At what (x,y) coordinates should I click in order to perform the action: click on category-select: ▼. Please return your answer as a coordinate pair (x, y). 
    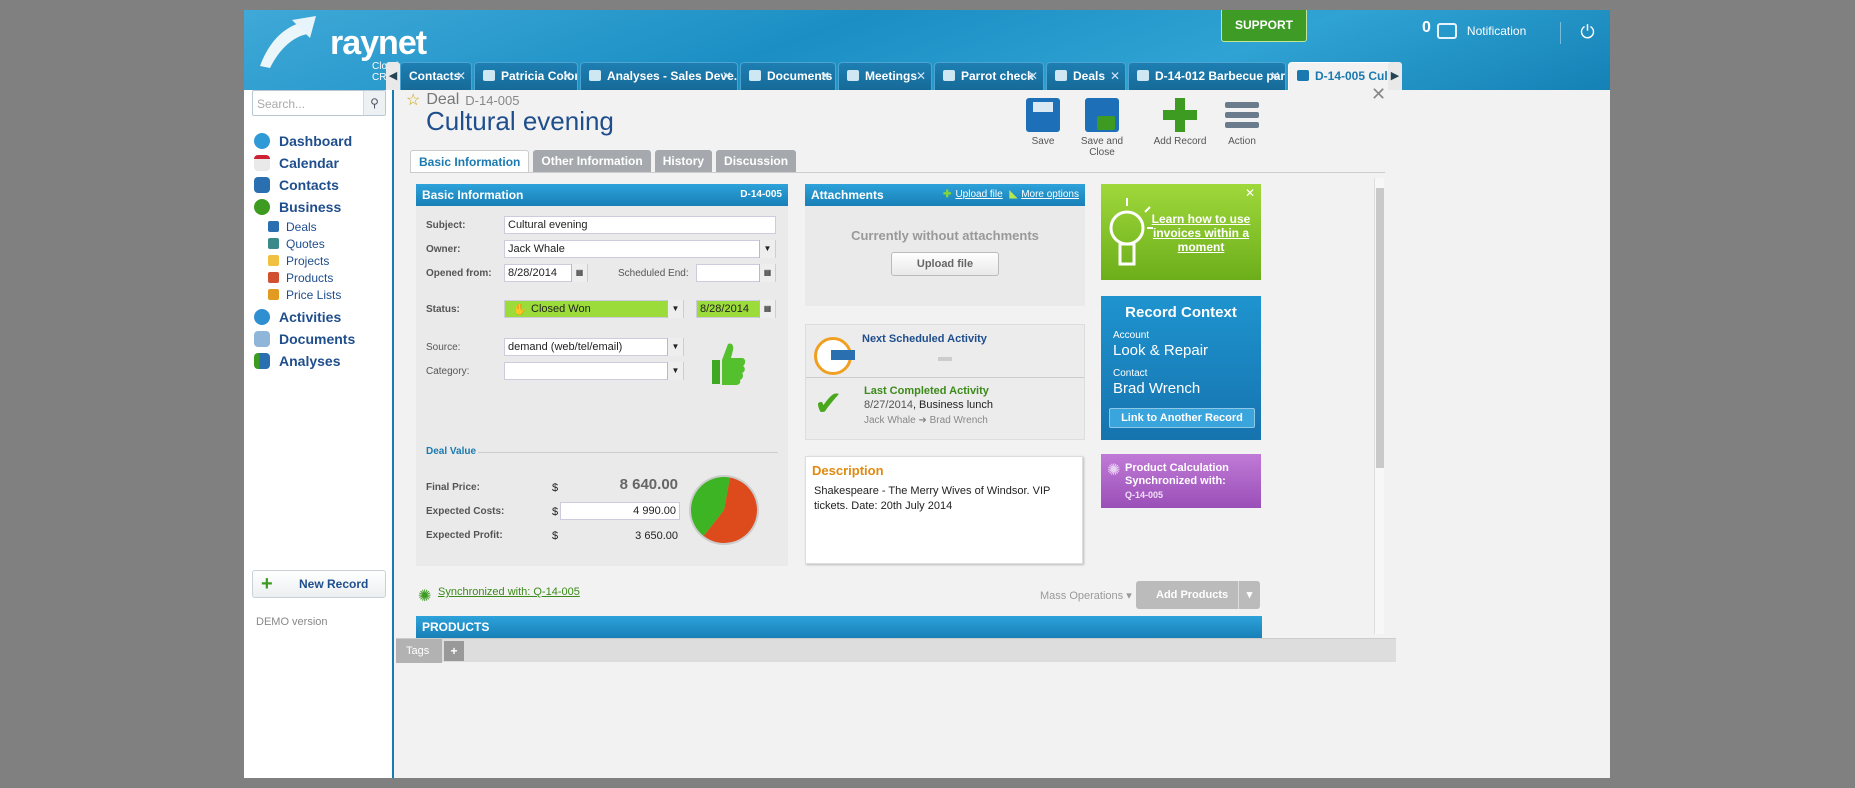
    Looking at the image, I should click on (594, 371).